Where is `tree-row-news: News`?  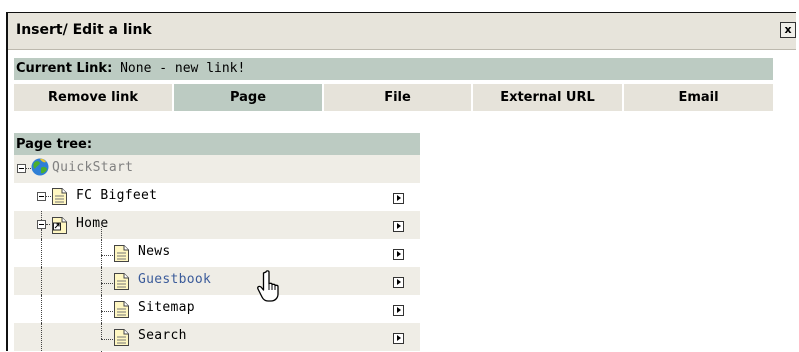
tree-row-news: News is located at coordinates (217, 253).